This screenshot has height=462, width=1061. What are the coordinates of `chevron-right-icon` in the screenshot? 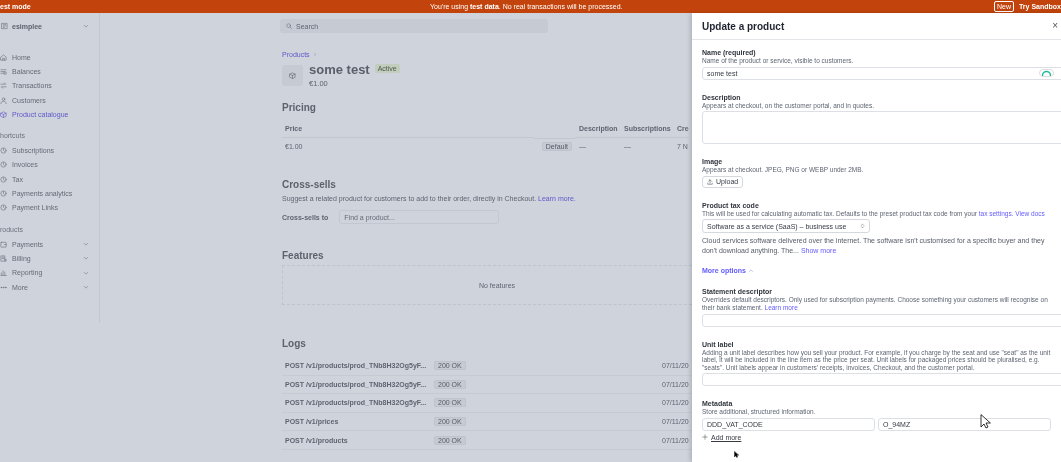 It's located at (314, 54).